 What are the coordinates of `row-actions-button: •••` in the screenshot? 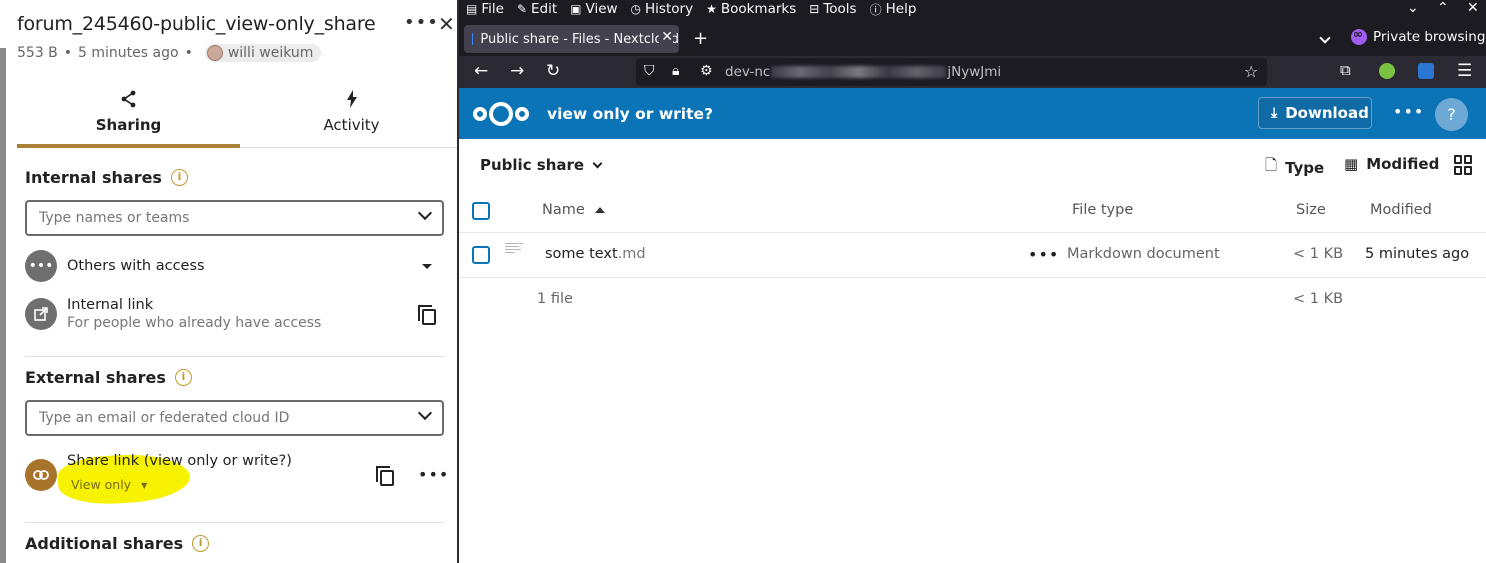 It's located at (1043, 254).